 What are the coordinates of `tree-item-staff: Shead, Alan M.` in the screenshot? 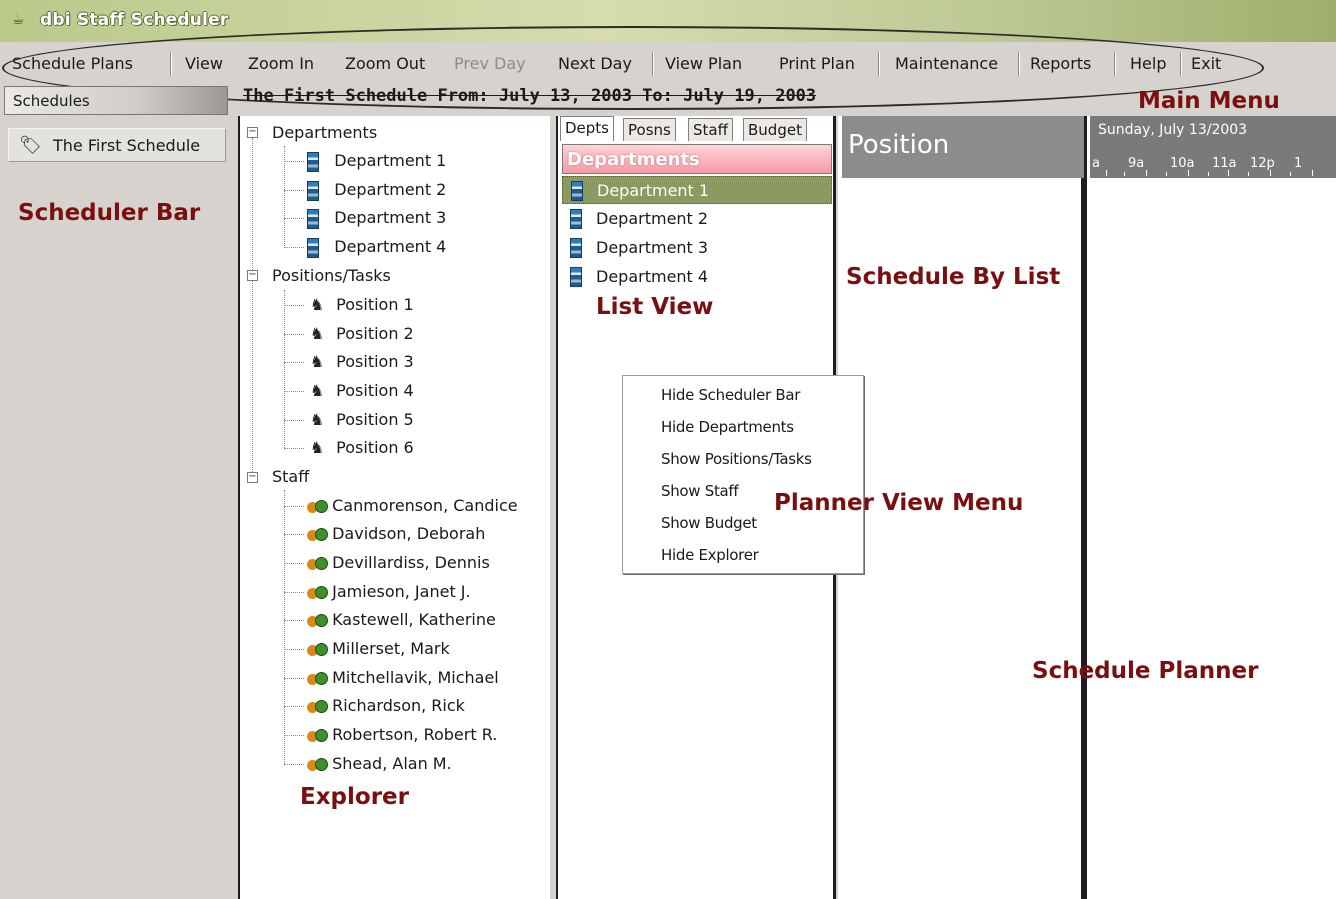 It's located at (379, 763).